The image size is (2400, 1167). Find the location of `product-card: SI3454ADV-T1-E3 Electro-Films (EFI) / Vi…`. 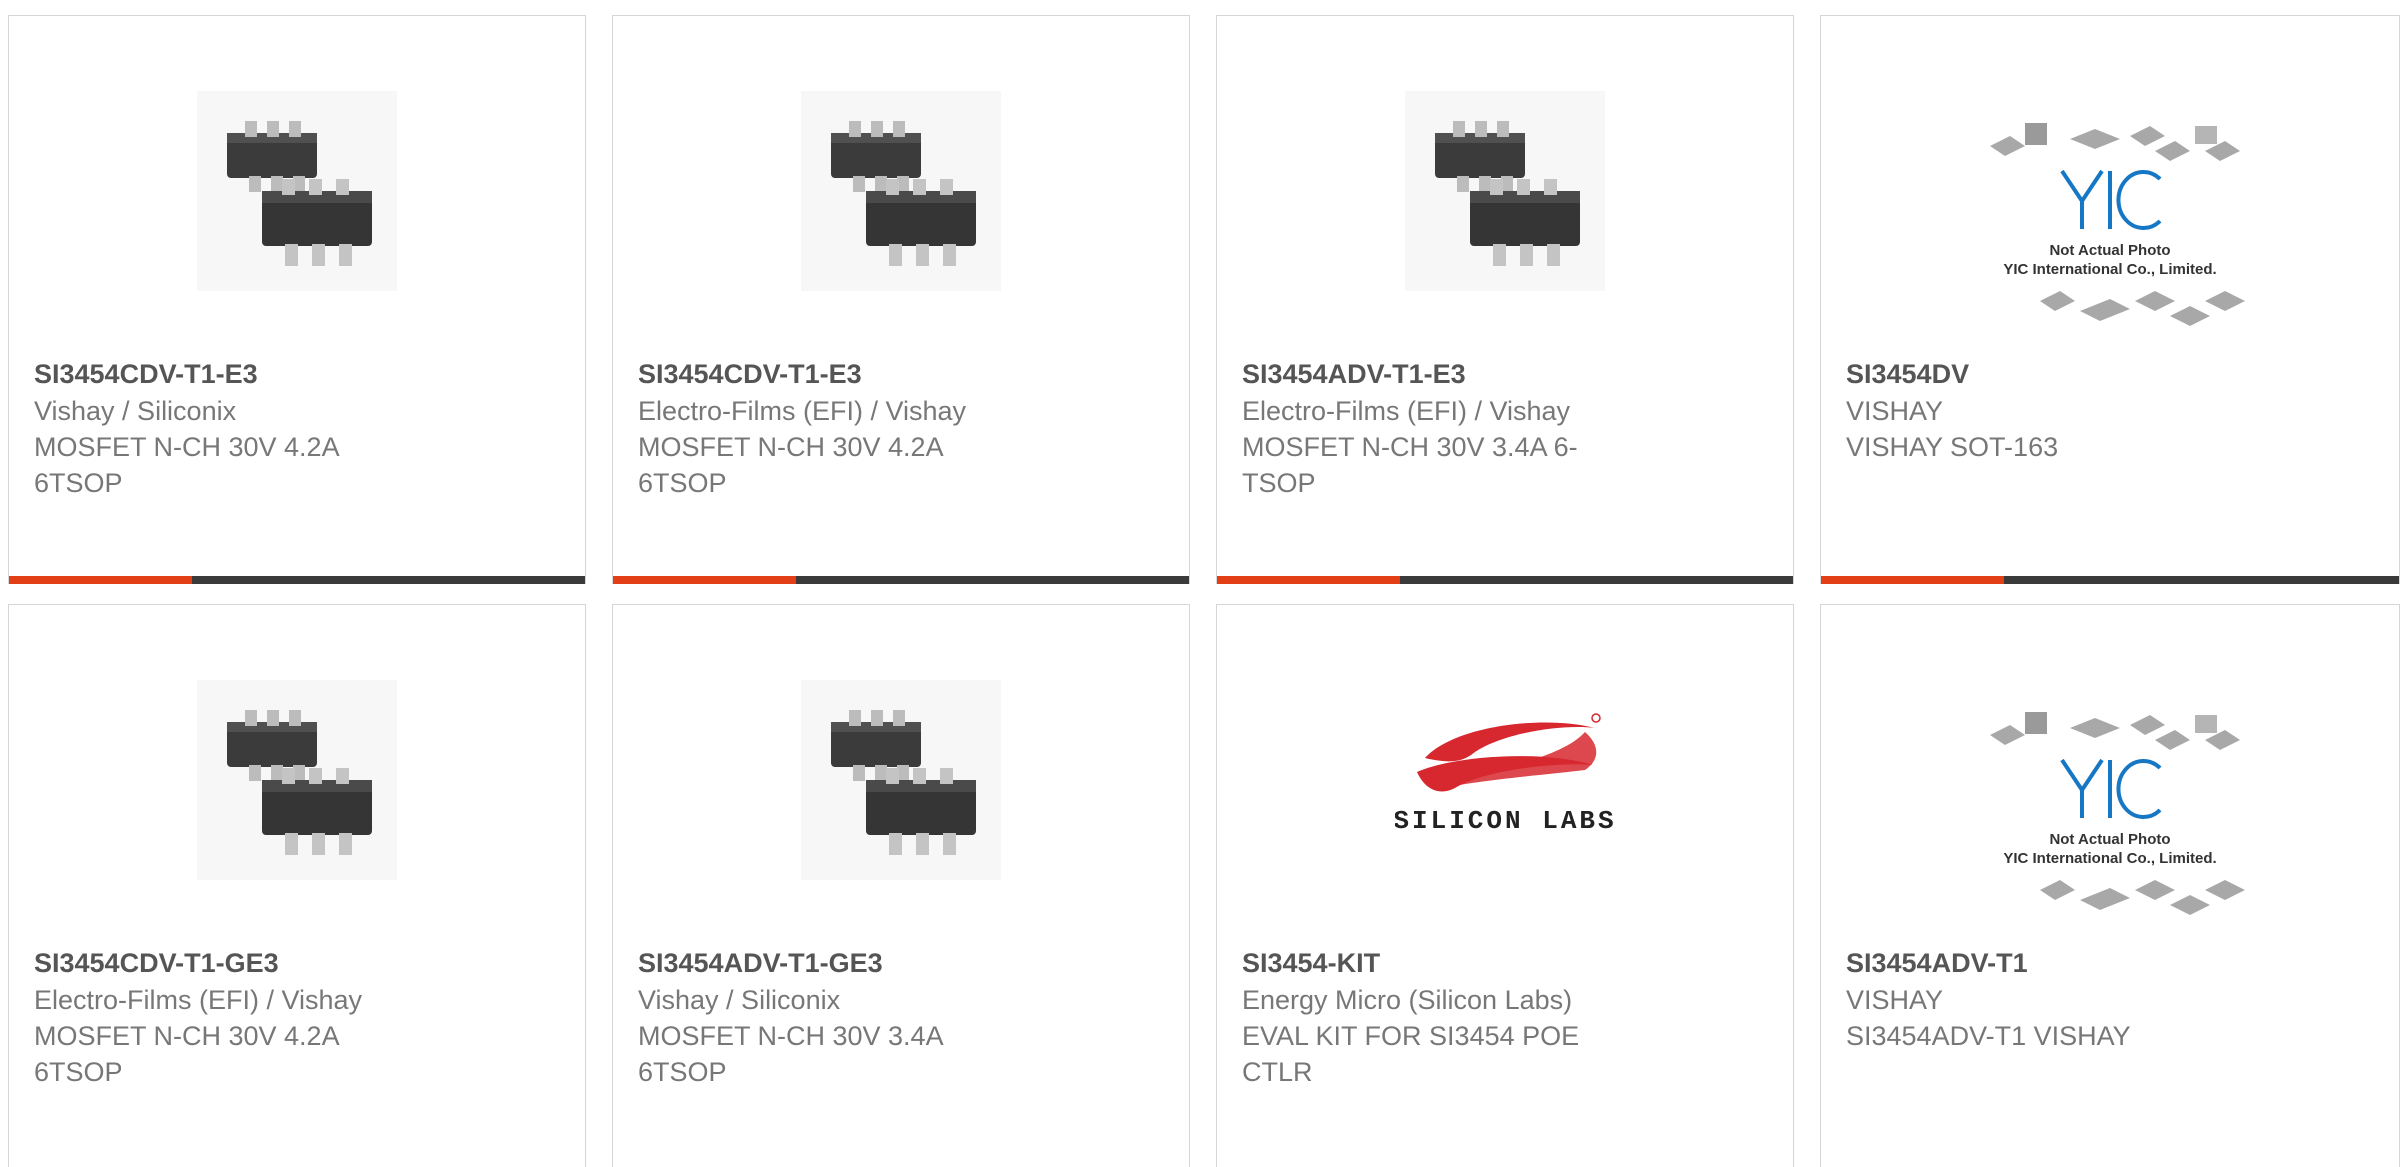

product-card: SI3454ADV-T1-E3 Electro-Films (EFI) / Vi… is located at coordinates (1505, 299).